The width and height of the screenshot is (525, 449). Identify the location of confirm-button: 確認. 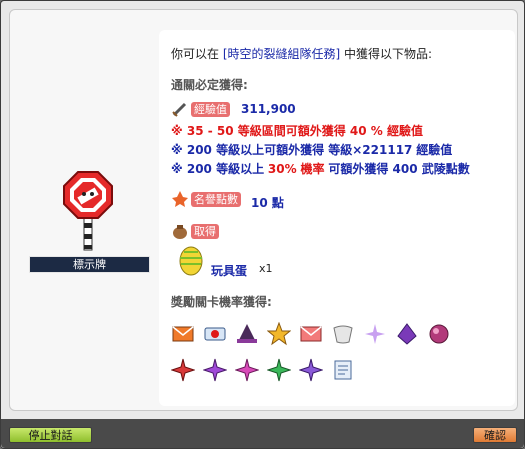
(495, 435).